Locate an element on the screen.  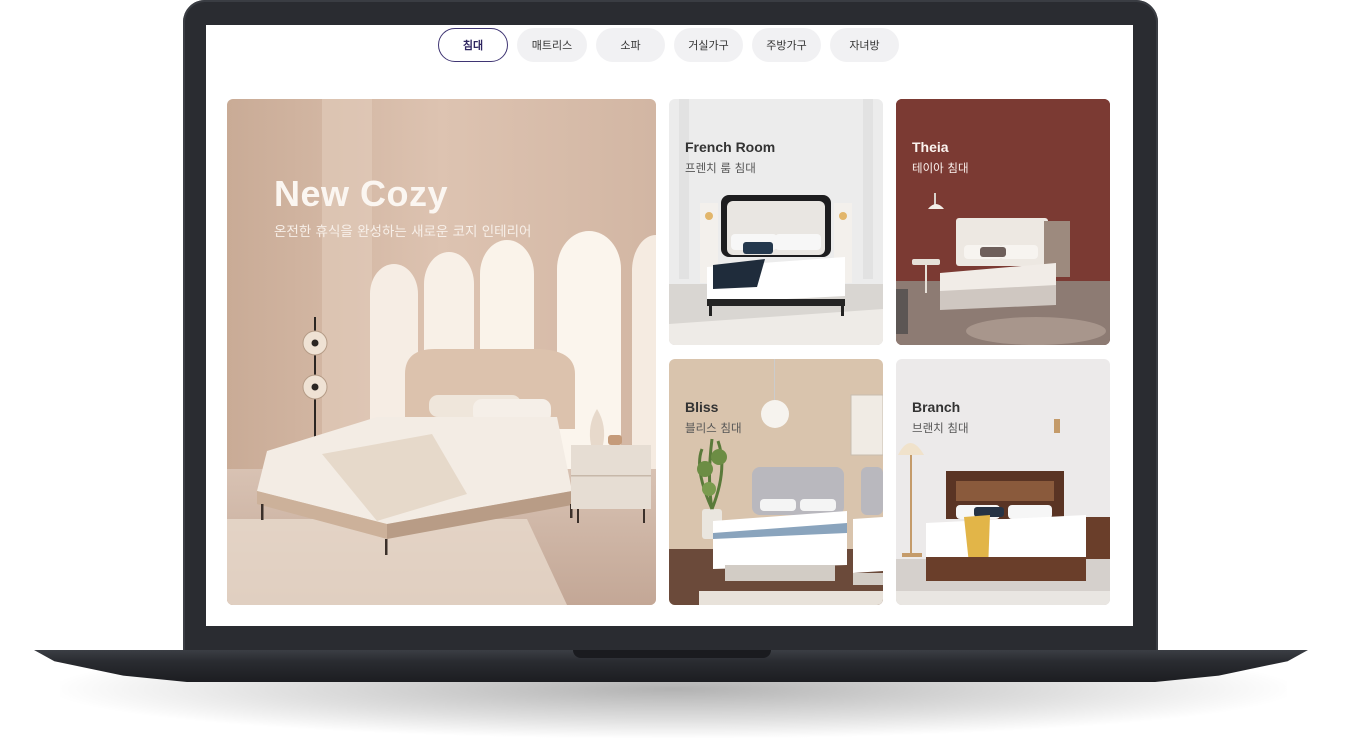
tab-sofa: 소파 is located at coordinates (630, 45).